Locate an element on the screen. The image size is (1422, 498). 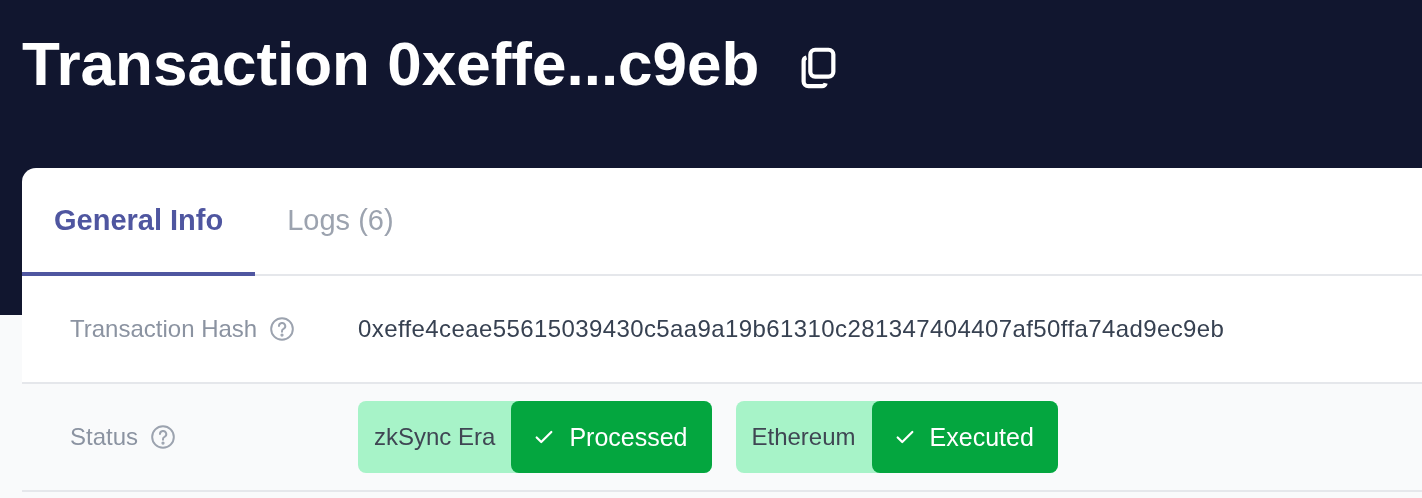
network-label: zkSync Era is located at coordinates (435, 437).